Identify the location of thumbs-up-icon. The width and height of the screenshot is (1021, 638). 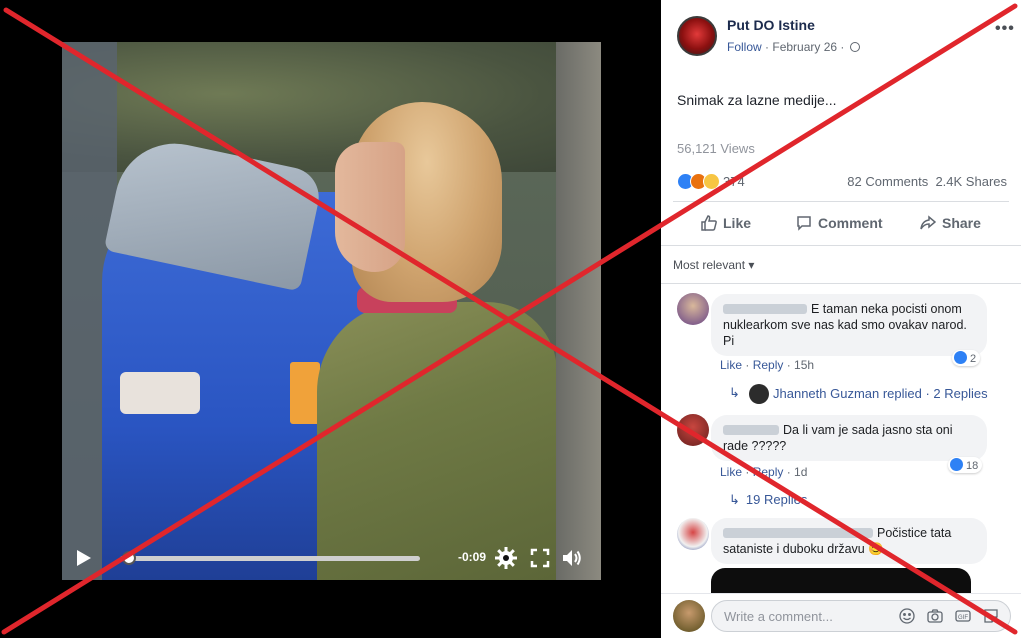
(709, 223).